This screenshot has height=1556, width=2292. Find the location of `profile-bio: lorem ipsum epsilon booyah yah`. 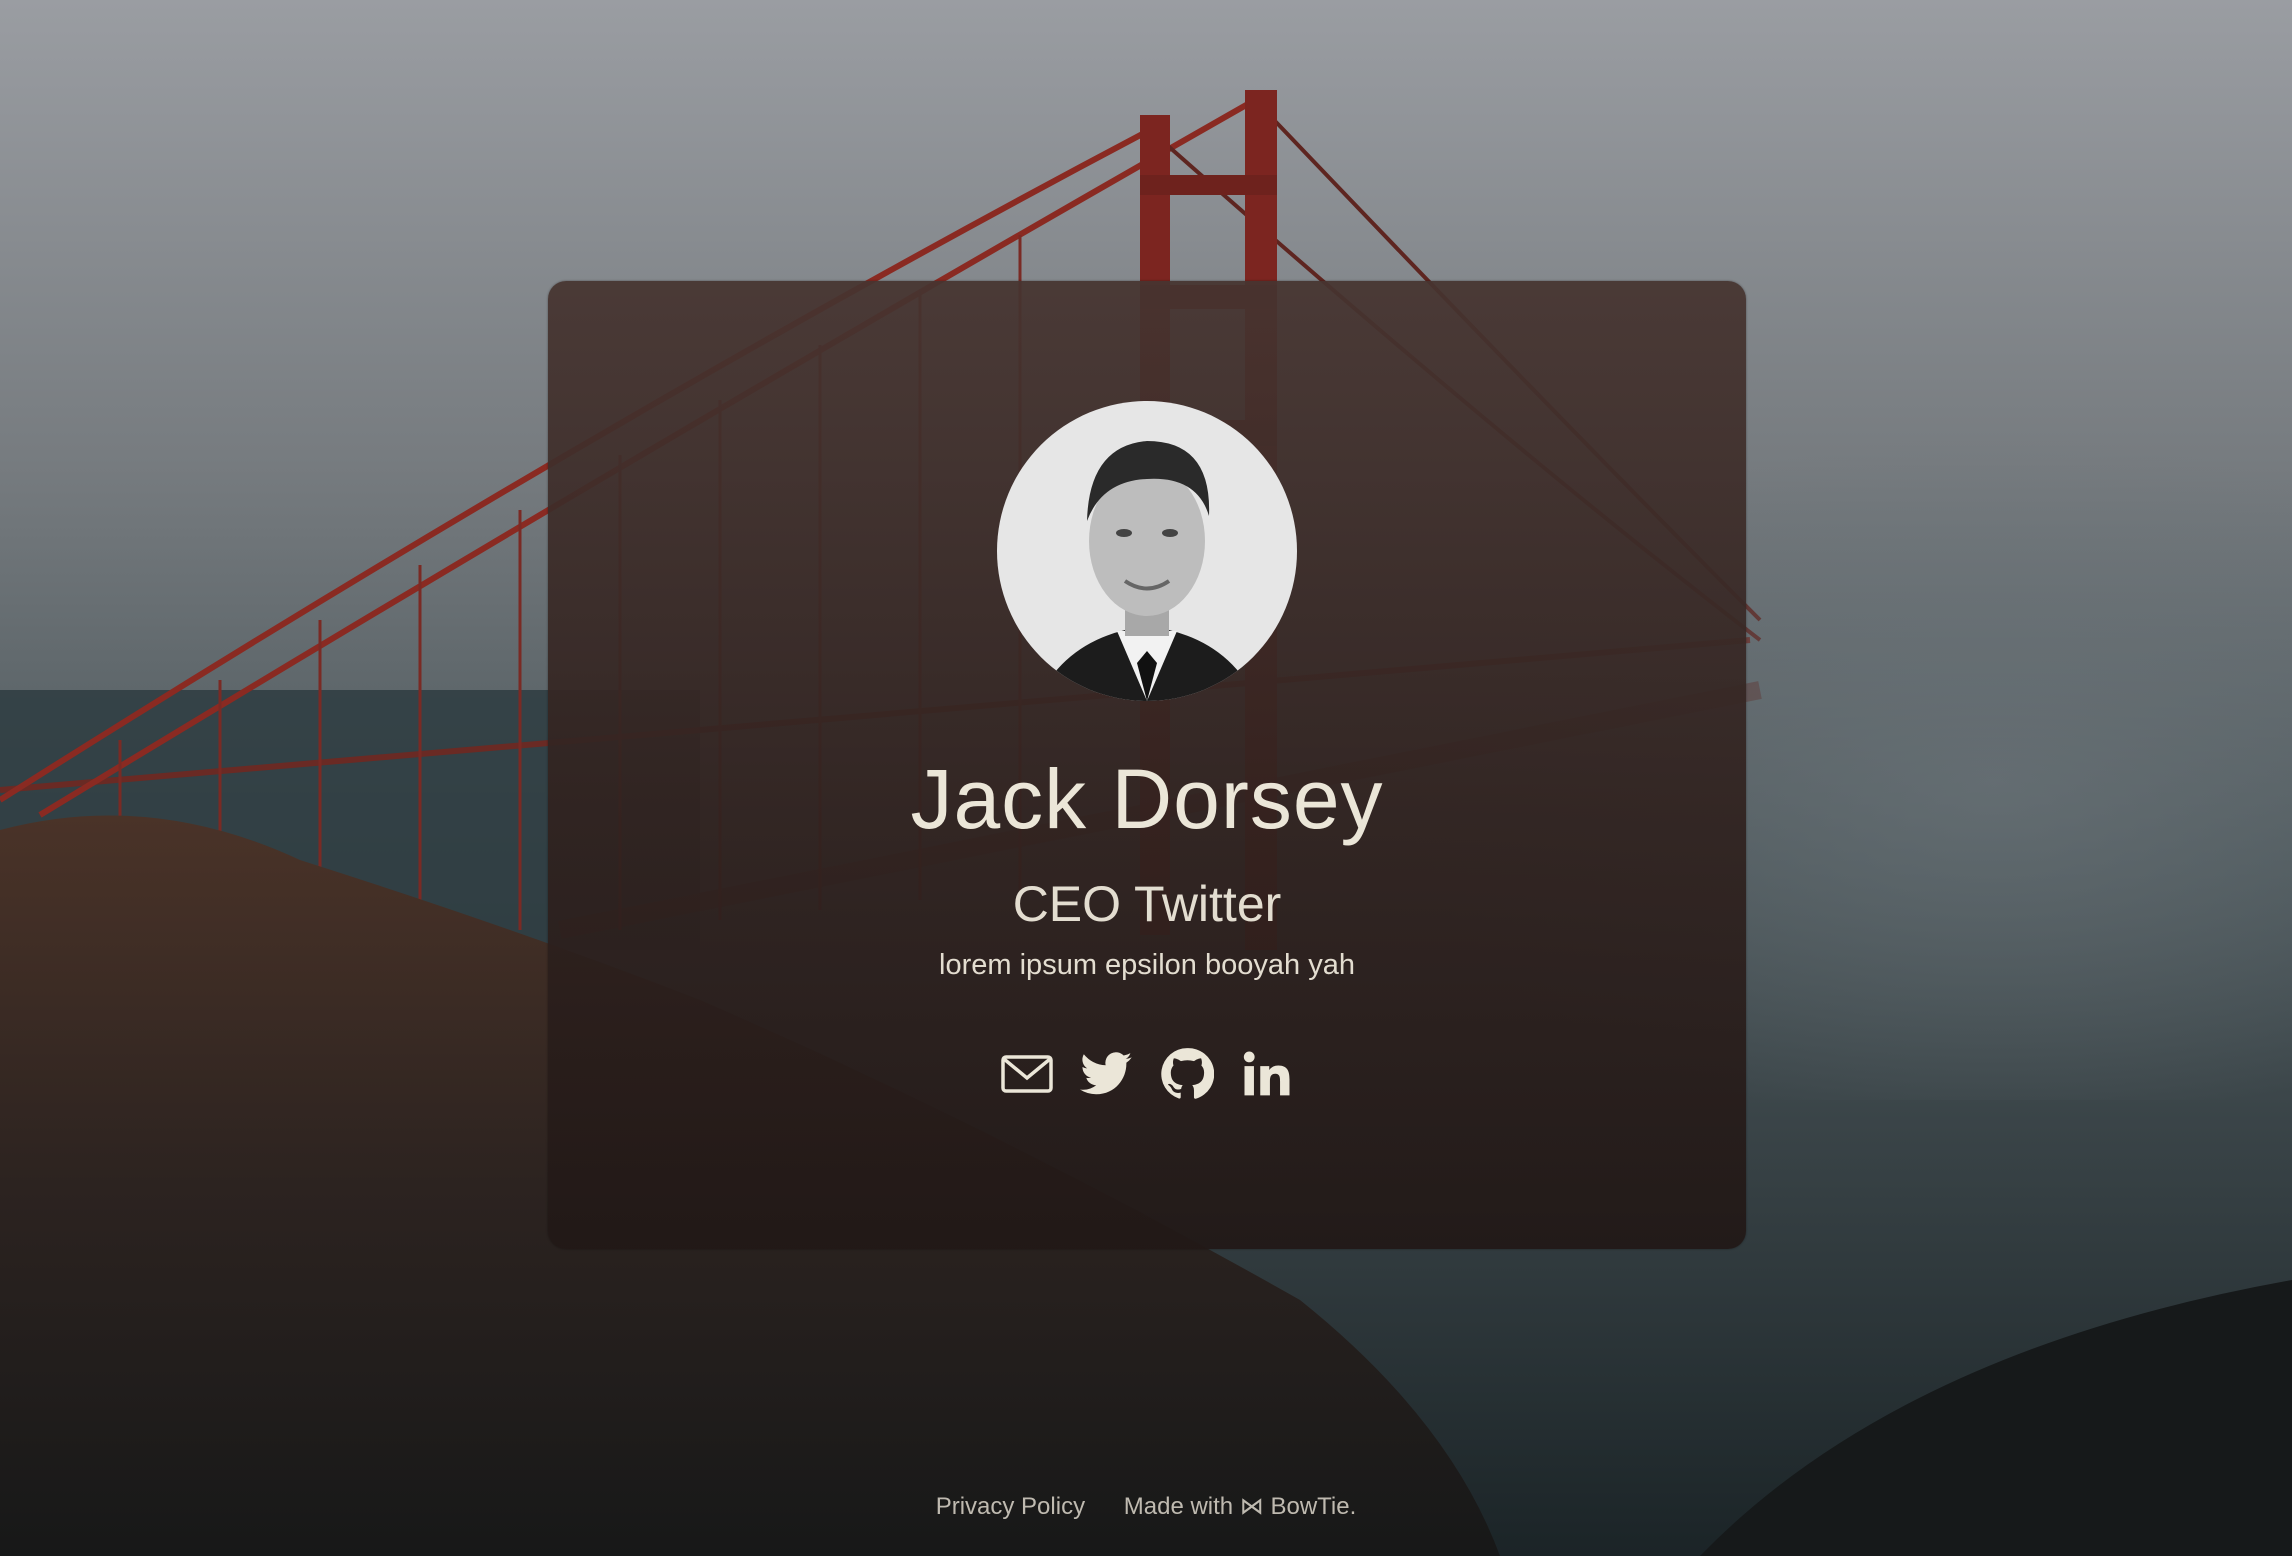

profile-bio: lorem ipsum epsilon booyah yah is located at coordinates (1147, 965).